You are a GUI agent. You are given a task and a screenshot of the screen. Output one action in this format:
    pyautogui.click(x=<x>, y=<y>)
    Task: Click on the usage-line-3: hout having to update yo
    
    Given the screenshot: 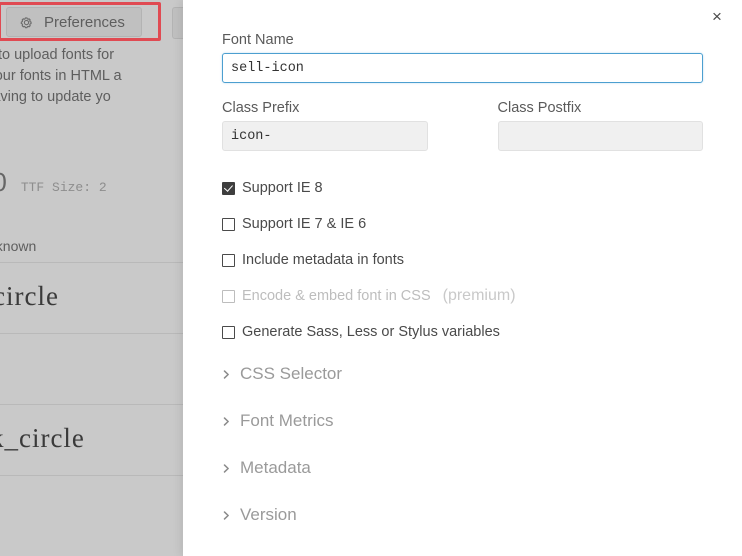 What is the action you would take?
    pyautogui.click(x=55, y=97)
    